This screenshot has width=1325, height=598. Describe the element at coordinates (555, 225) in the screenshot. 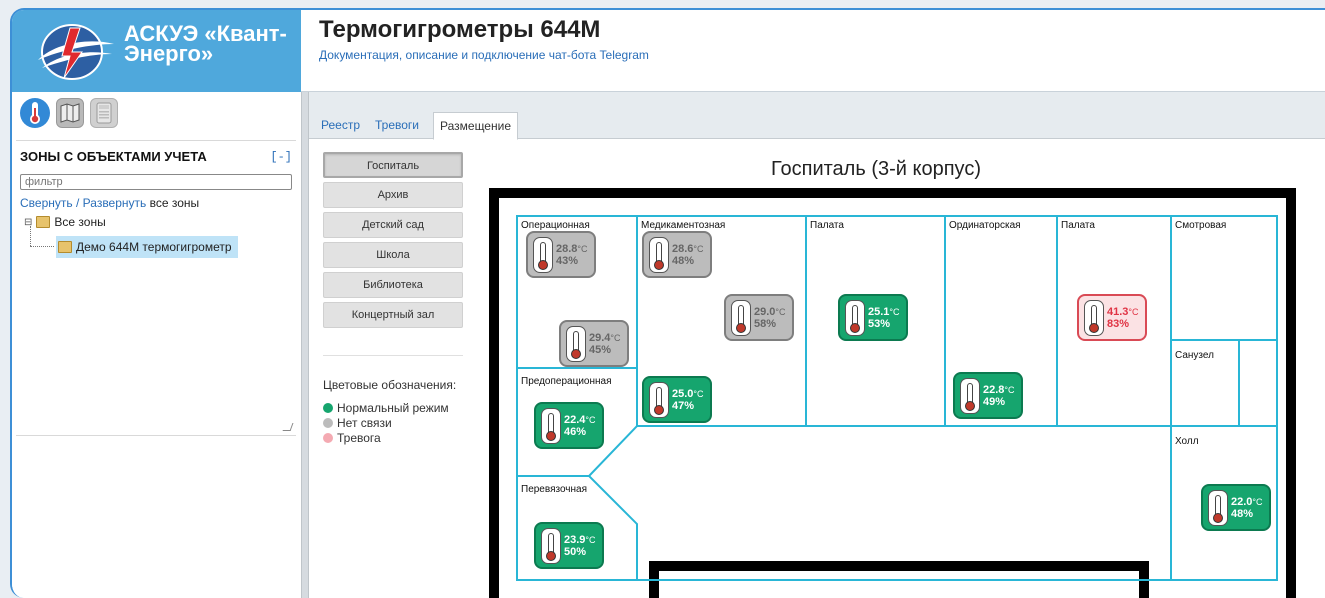

I see `room-label: Операционная` at that location.